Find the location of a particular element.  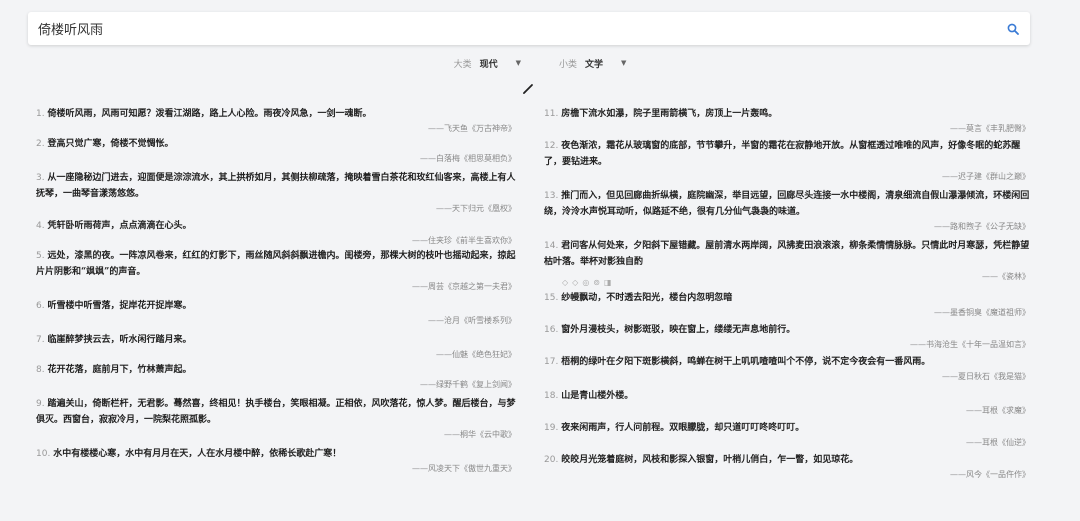

poem-item: 15. 纱幔飘动，不时透去阳光，楼台内忽明忽暗 ——墨香铜臭《魔道祖师》 is located at coordinates (789, 306).